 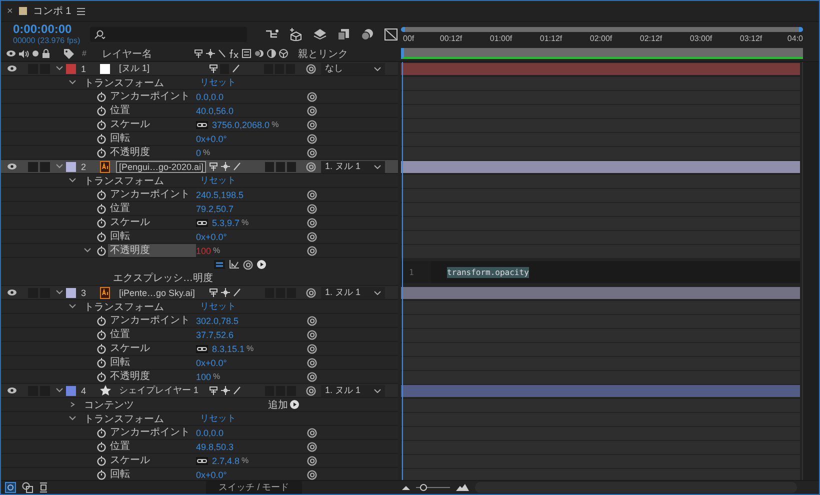 I want to click on property-value: 79.2,50.7, so click(x=215, y=209).